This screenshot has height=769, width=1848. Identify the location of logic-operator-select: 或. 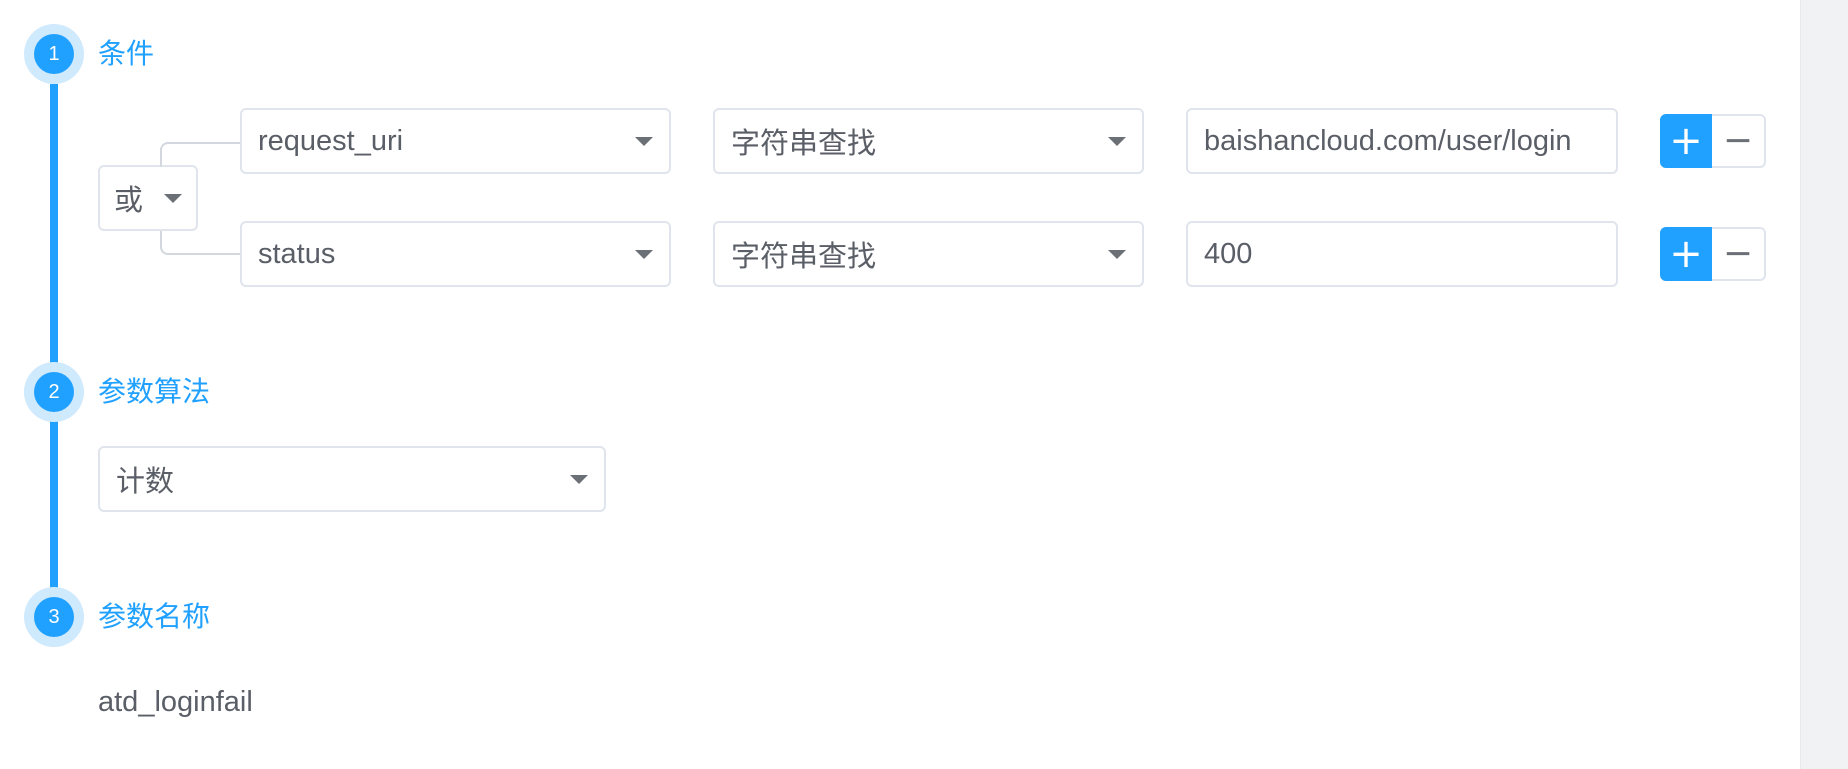
(148, 198).